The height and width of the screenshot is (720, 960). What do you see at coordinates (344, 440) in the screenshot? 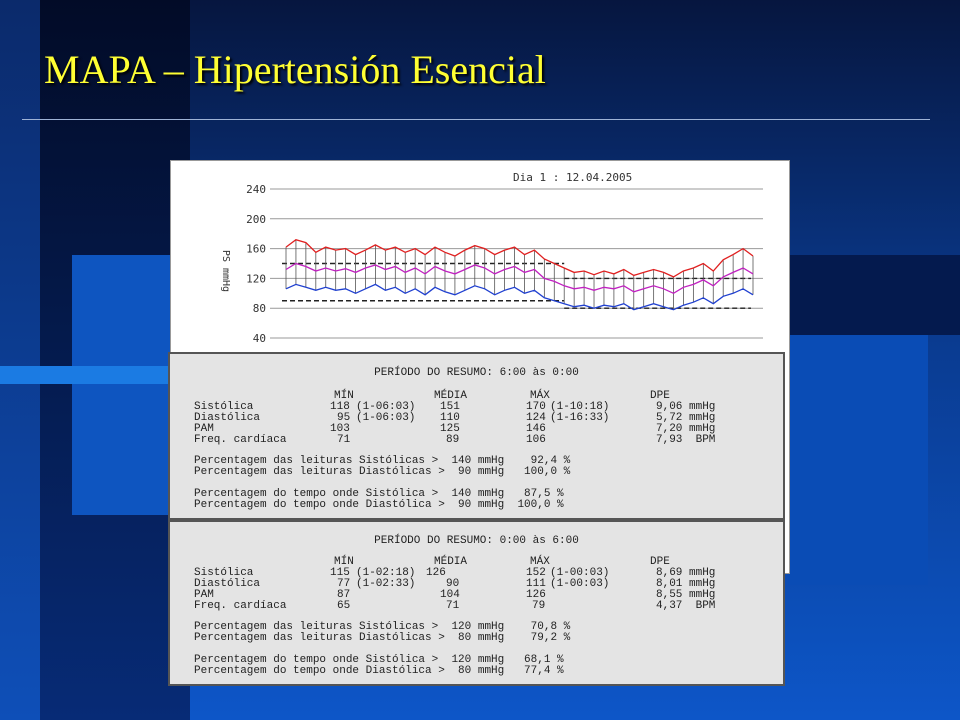
I see `row-min: 71` at bounding box center [344, 440].